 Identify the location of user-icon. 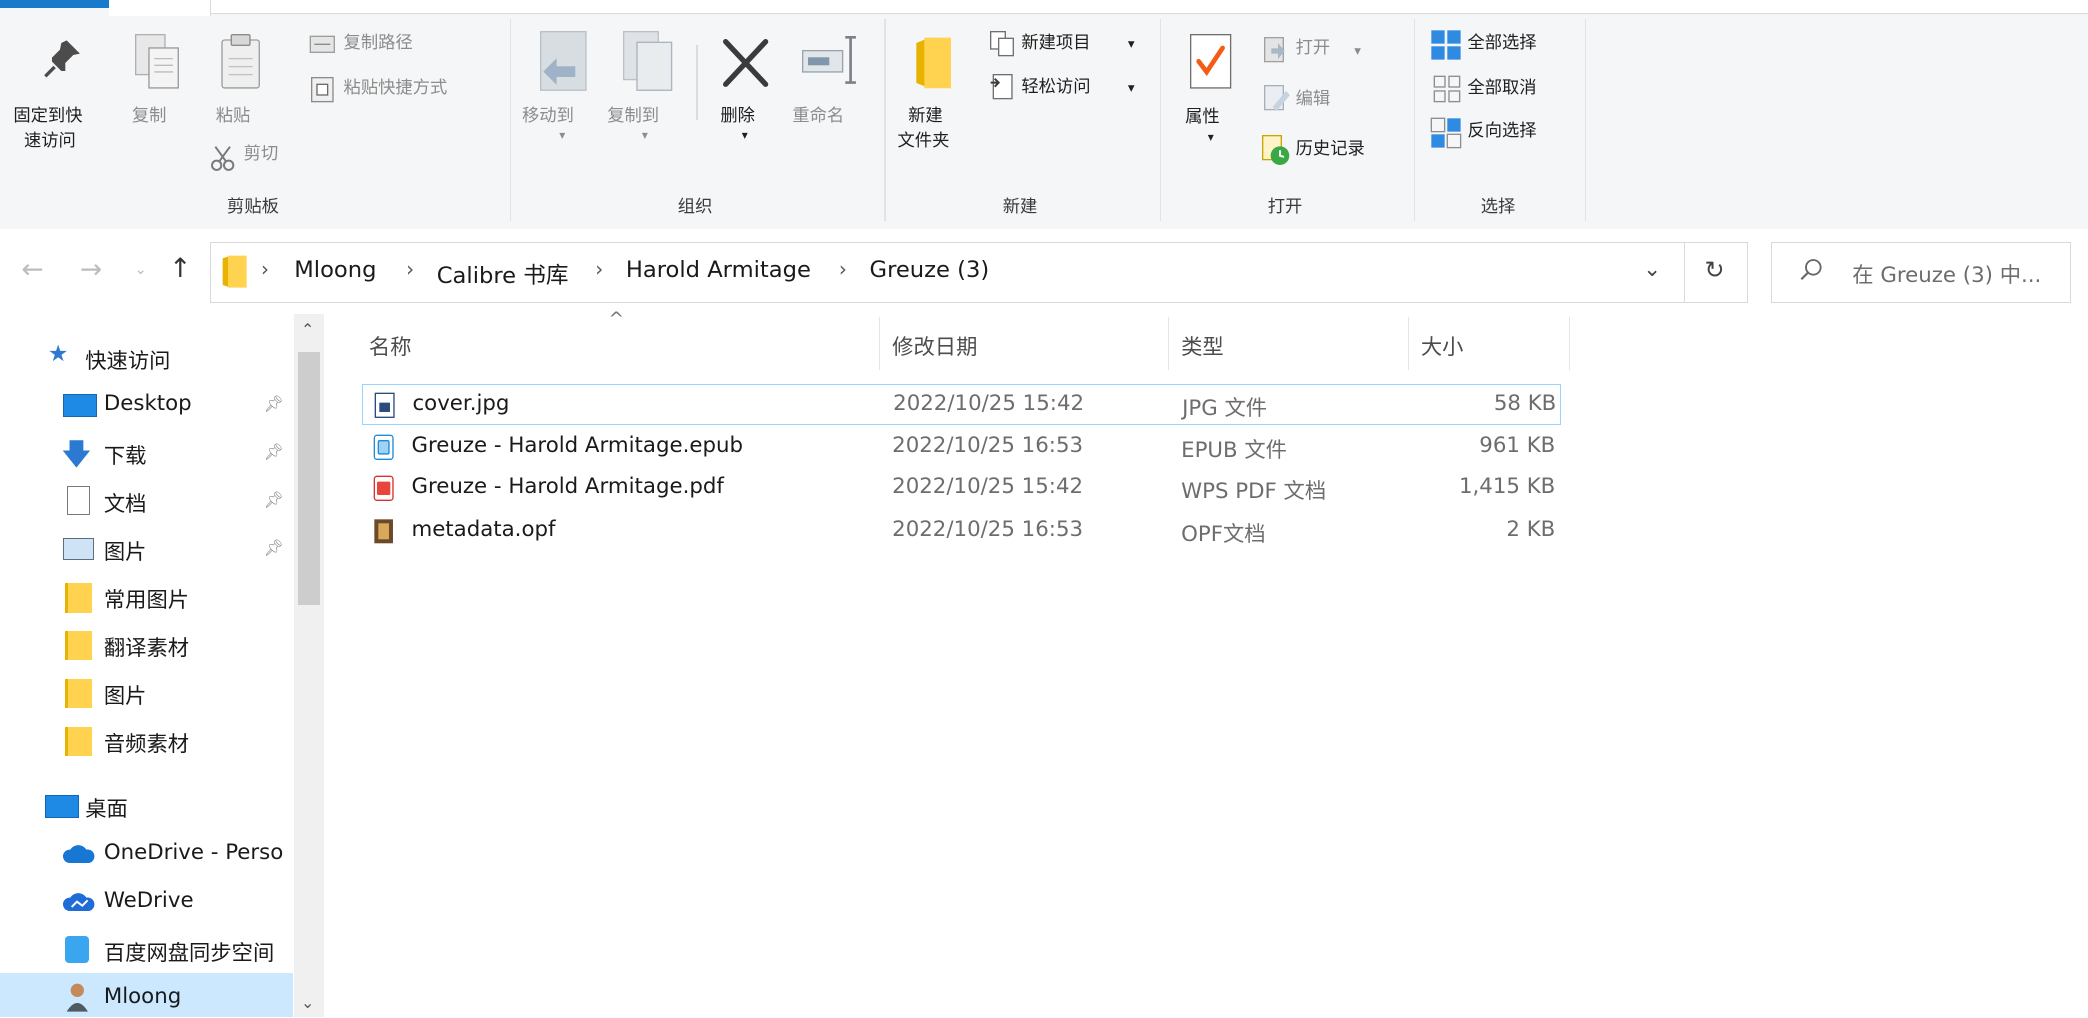
(77, 998).